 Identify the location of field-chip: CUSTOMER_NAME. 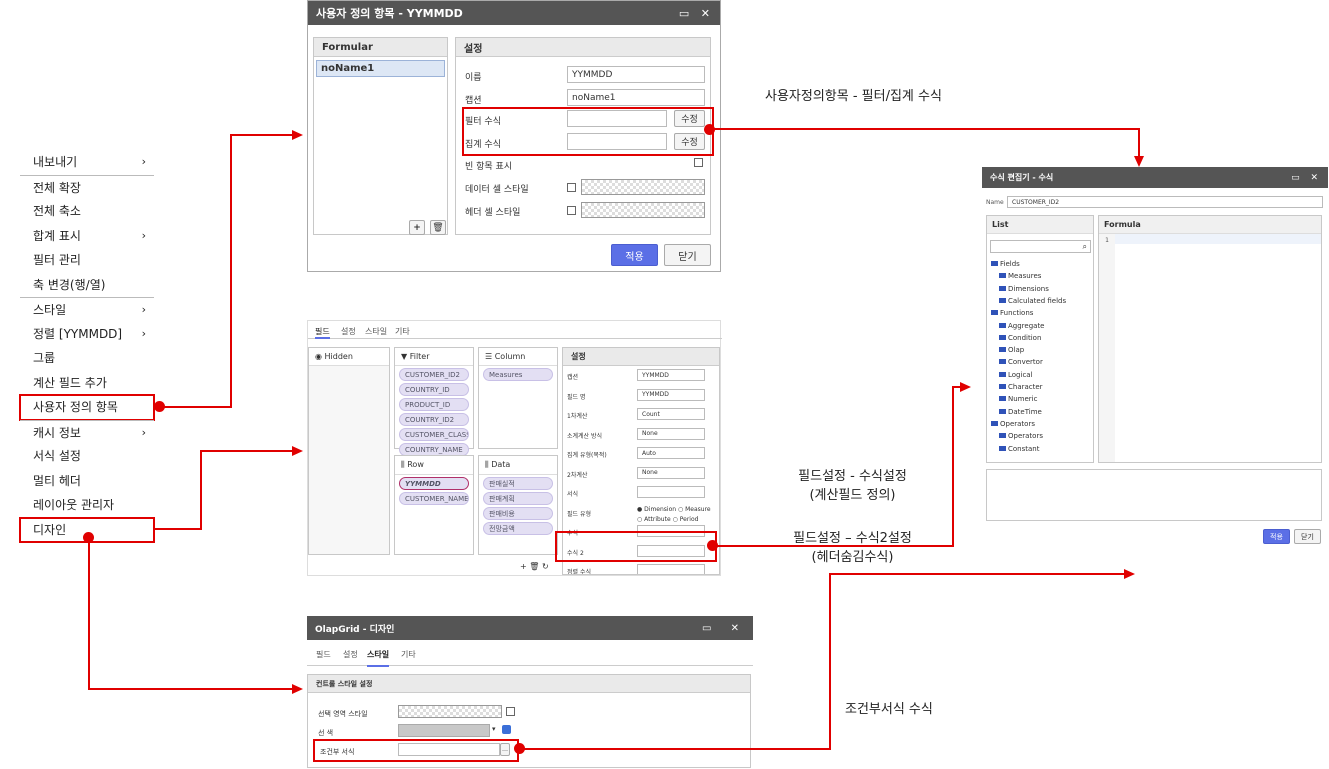
(434, 498).